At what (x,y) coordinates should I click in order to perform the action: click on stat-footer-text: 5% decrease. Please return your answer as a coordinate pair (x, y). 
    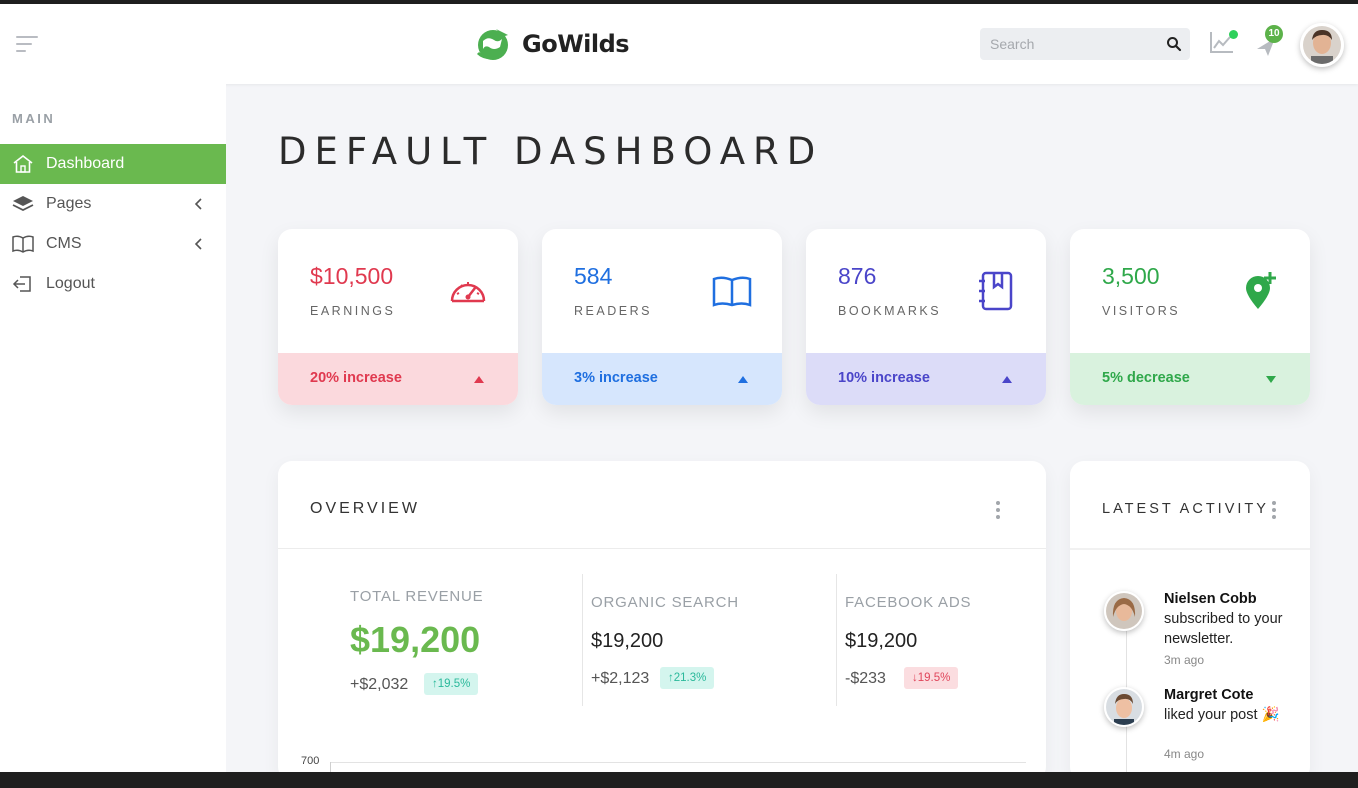
    Looking at the image, I should click on (1146, 378).